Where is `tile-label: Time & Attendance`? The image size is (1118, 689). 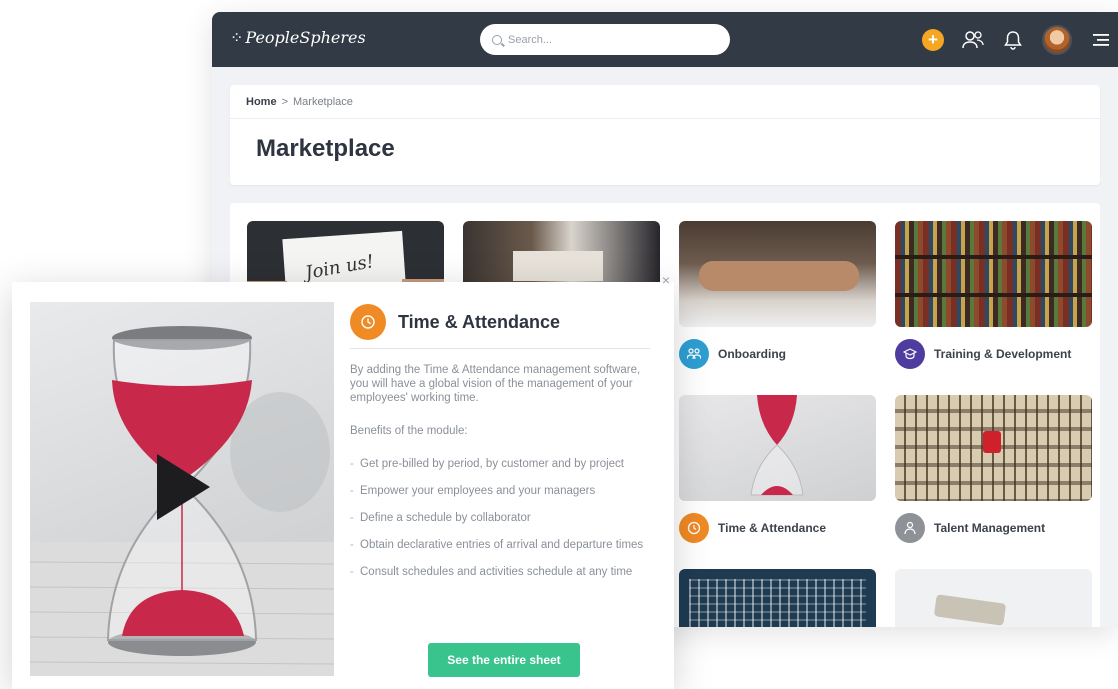
tile-label: Time & Attendance is located at coordinates (772, 528).